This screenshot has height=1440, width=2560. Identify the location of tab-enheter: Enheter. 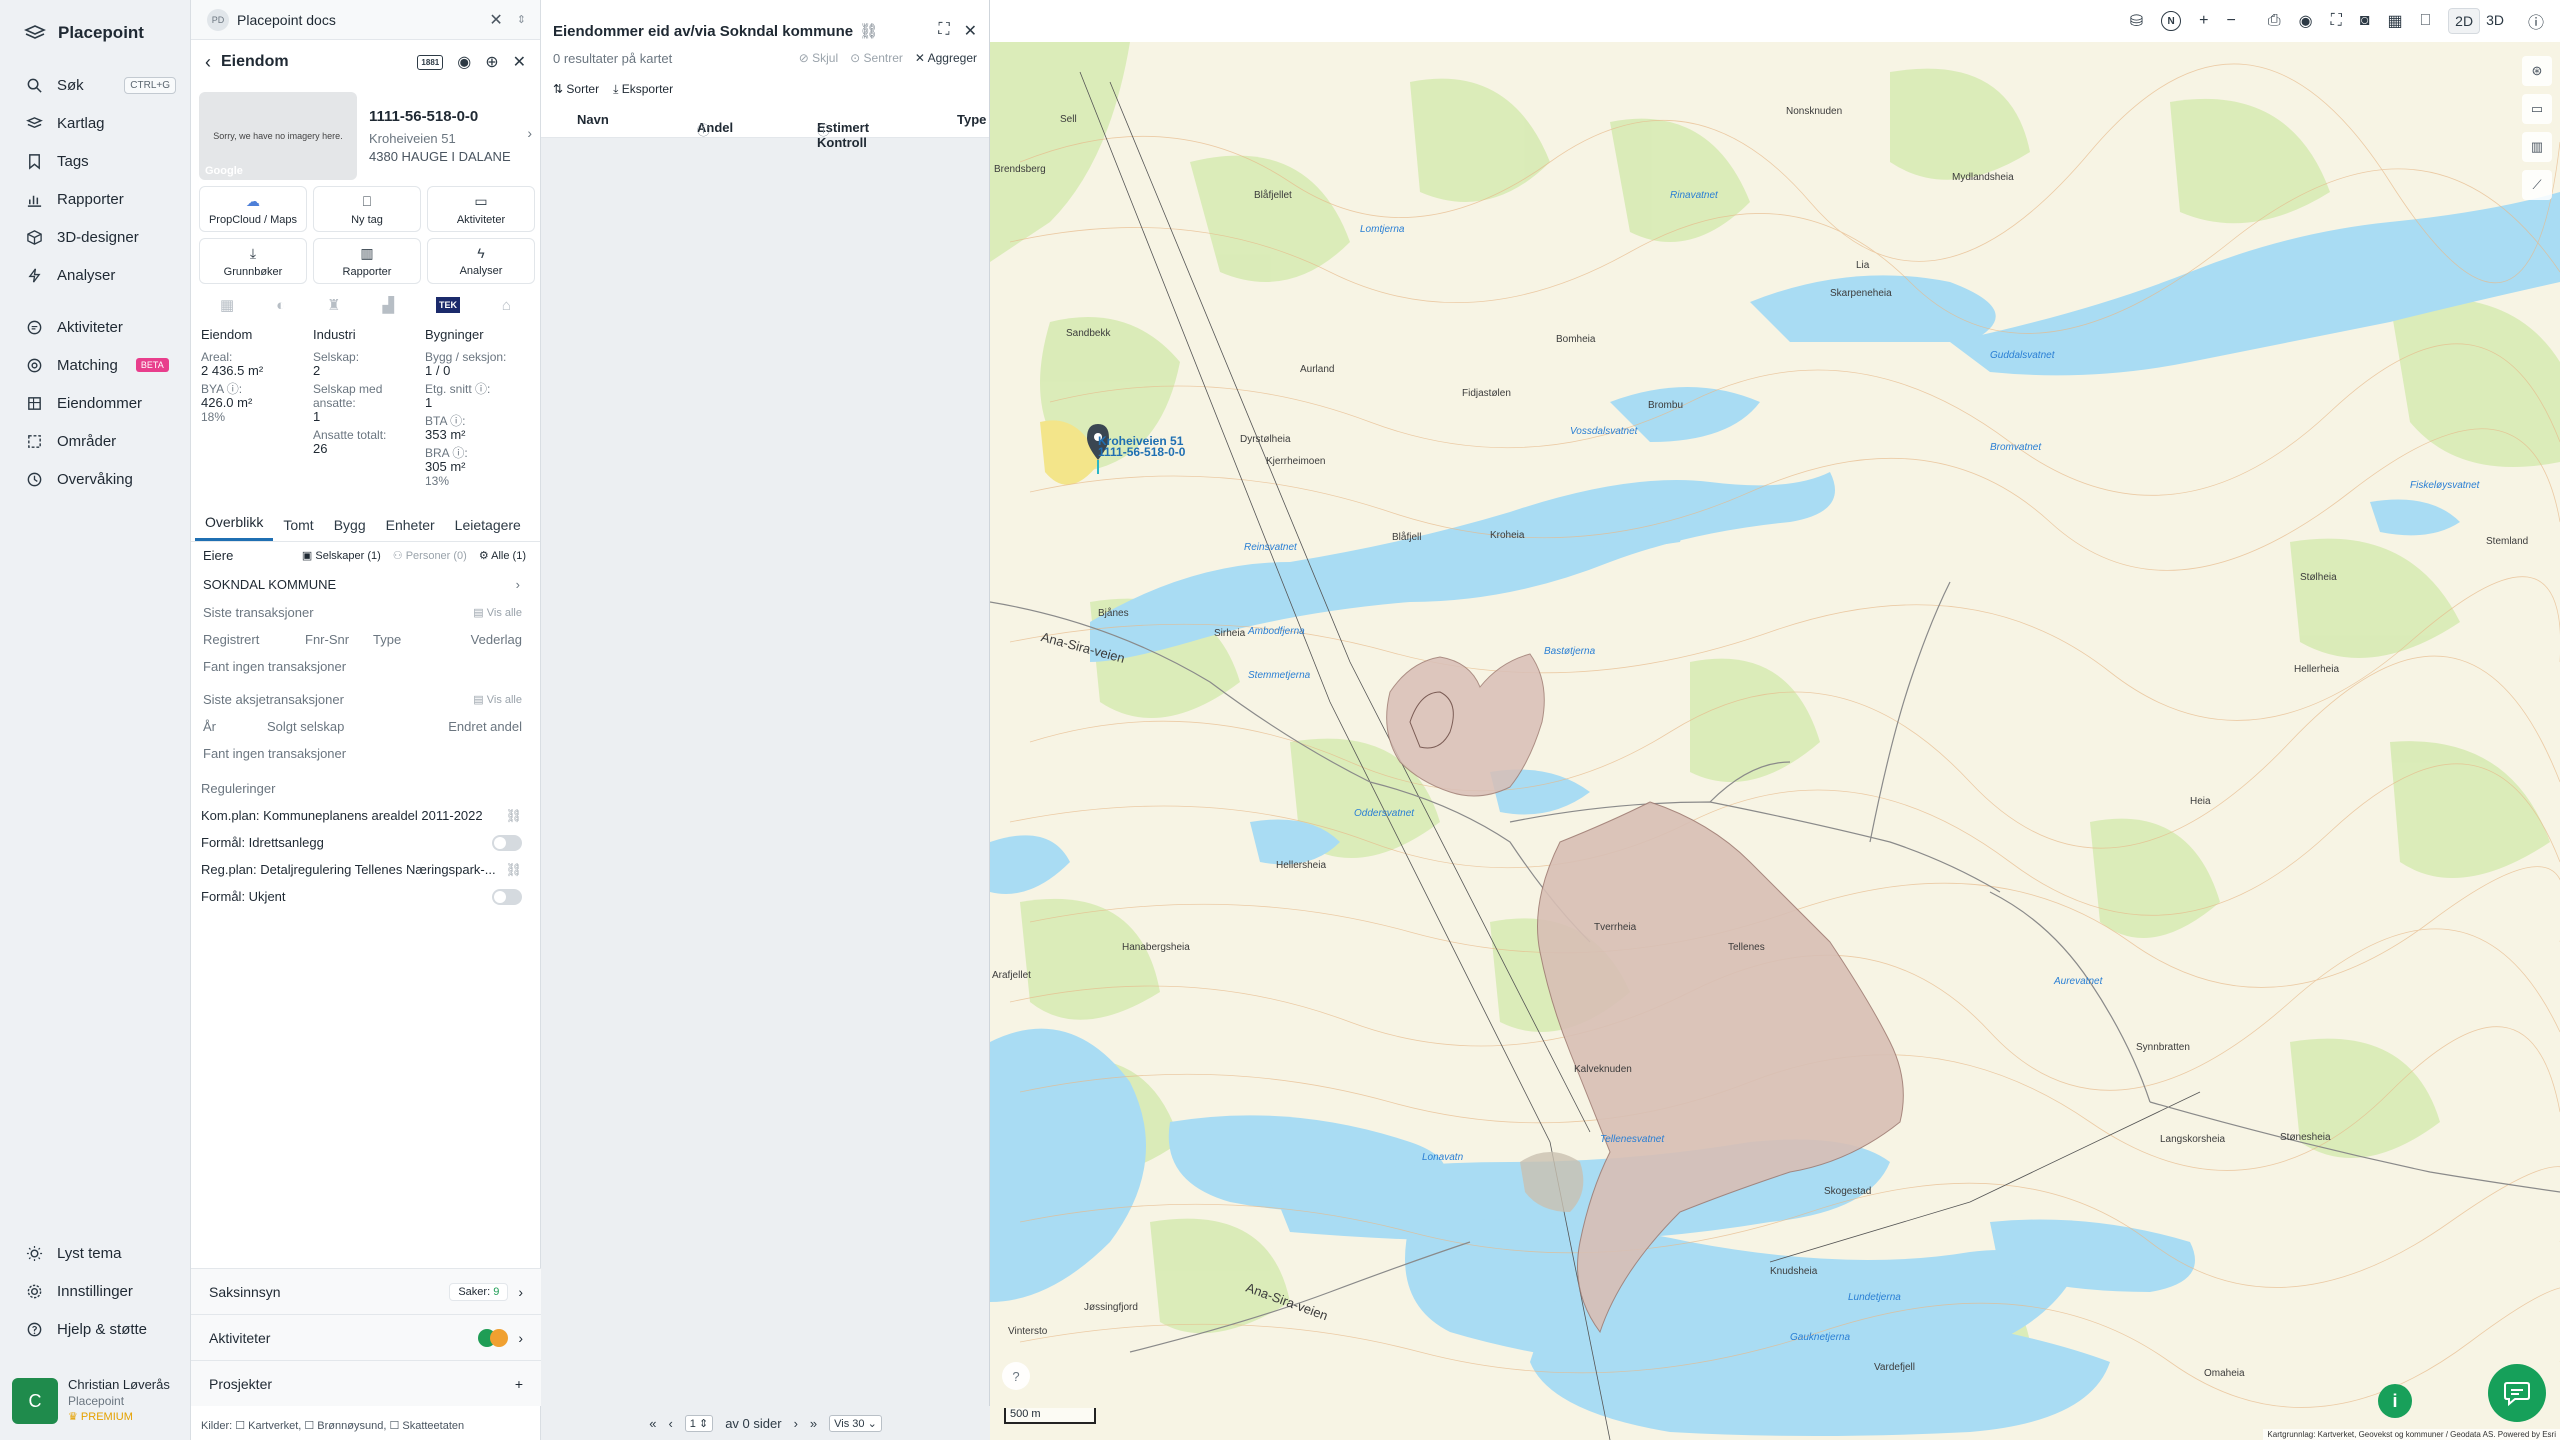
(410, 529).